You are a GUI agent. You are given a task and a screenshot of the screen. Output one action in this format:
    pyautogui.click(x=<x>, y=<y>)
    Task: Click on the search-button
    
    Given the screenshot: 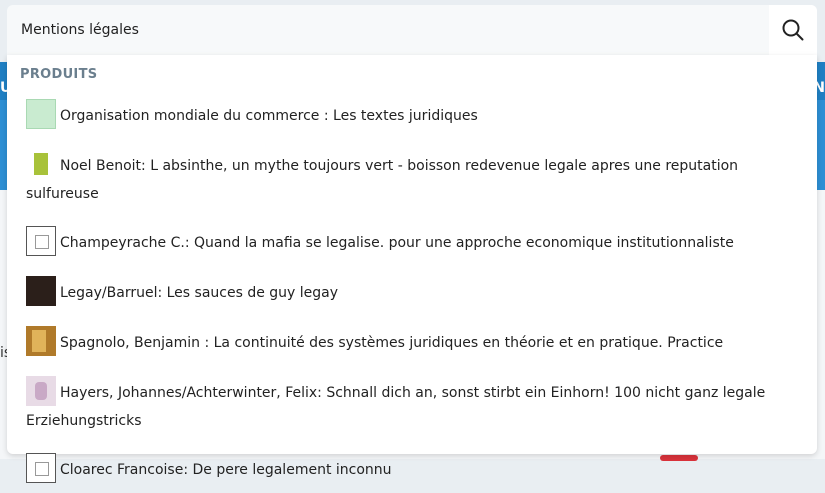 What is the action you would take?
    pyautogui.click(x=793, y=30)
    